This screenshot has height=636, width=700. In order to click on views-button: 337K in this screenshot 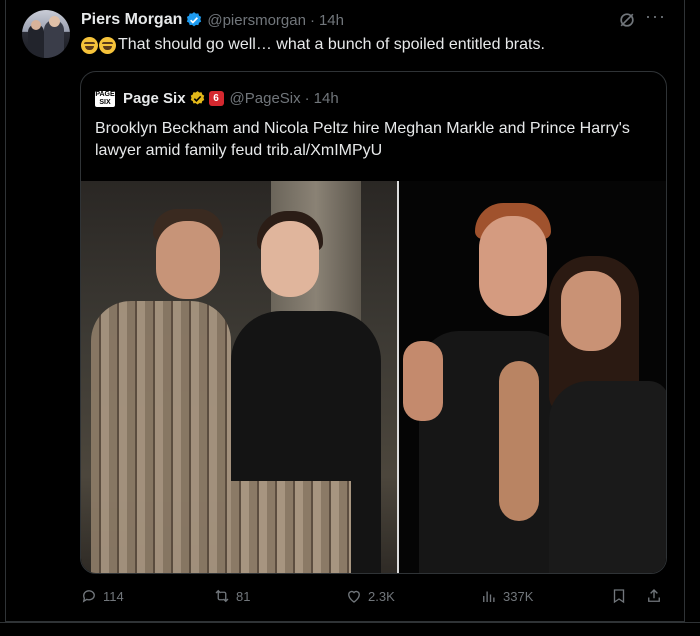, I will do `click(506, 596)`.